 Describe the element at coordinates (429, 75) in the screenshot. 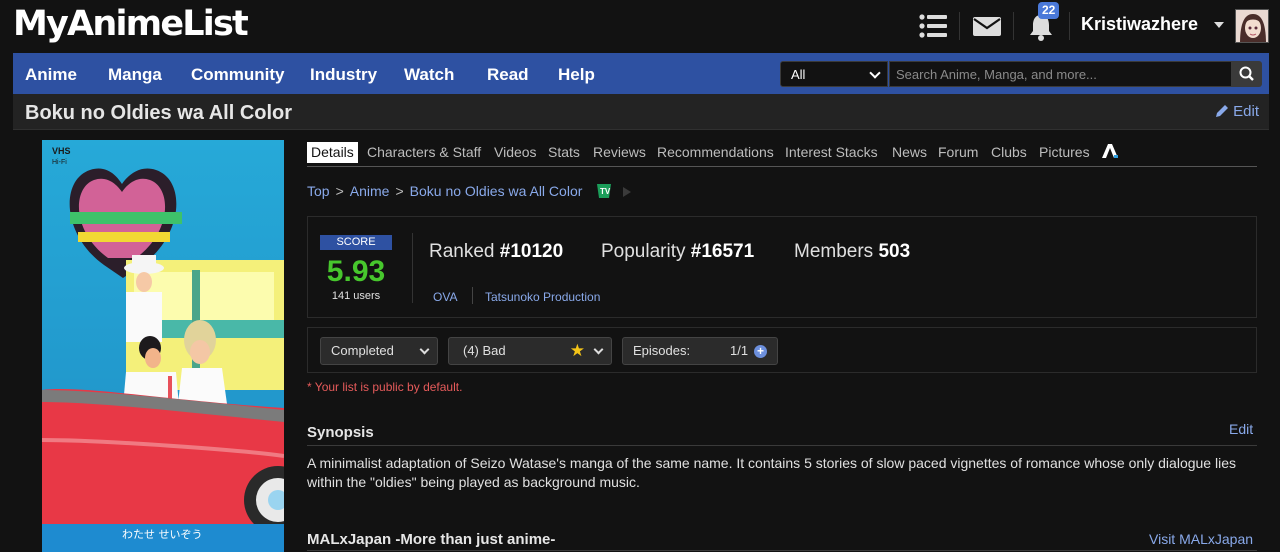

I see `nav-watch: Watch` at that location.